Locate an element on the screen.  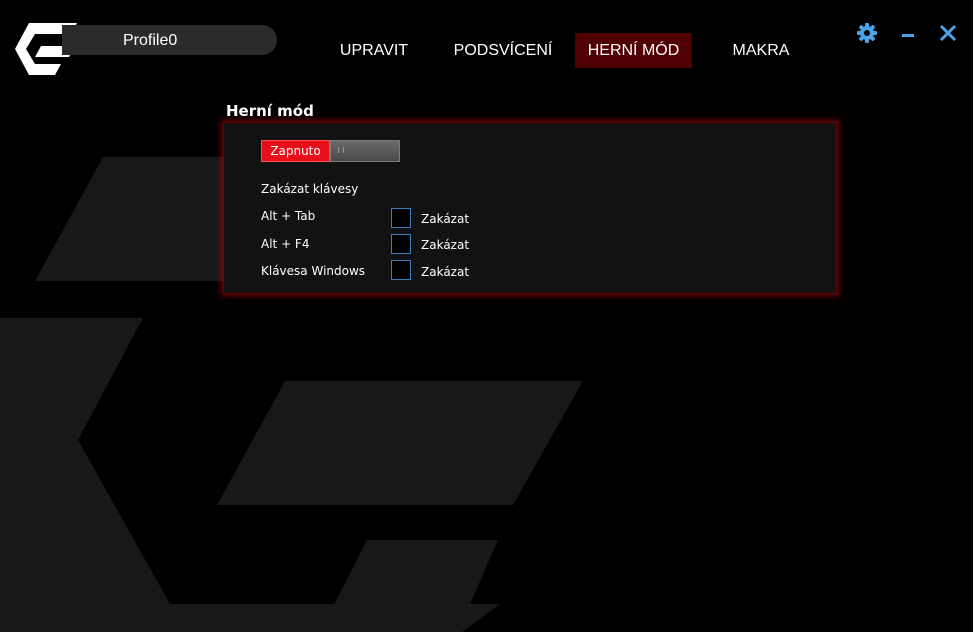
checkbox-disable-windows-key is located at coordinates (401, 270).